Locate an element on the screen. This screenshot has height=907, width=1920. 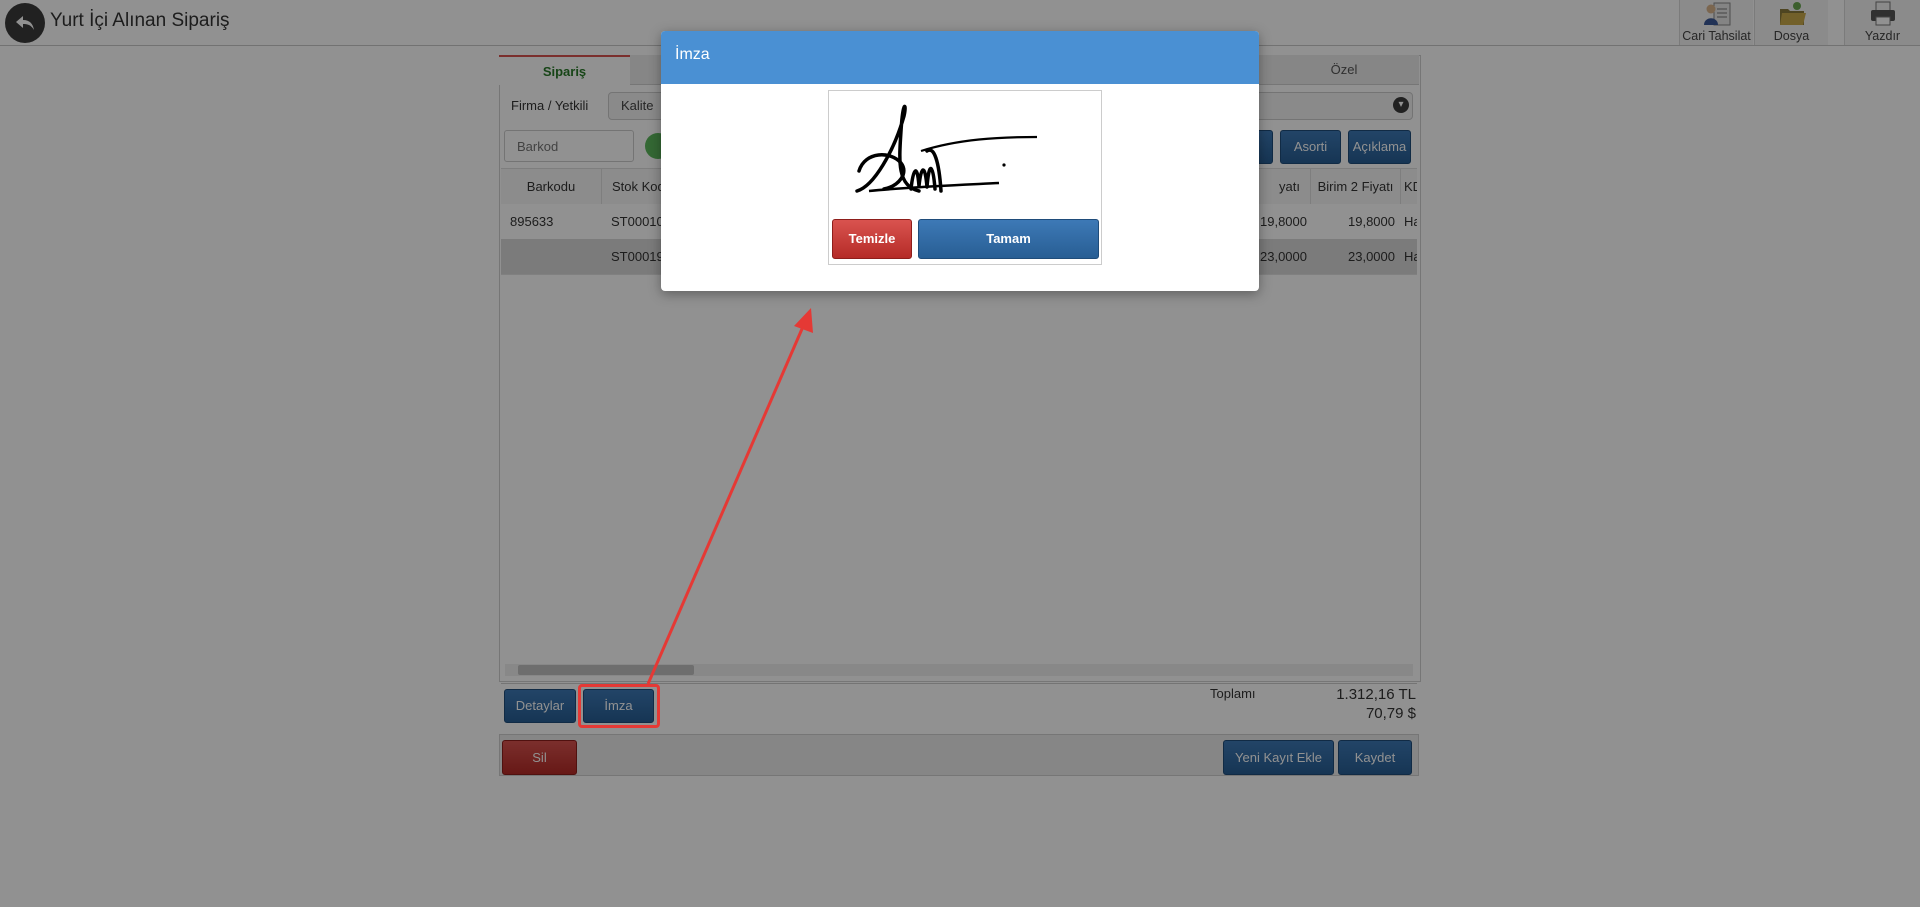
modal-header is located at coordinates (960, 57).